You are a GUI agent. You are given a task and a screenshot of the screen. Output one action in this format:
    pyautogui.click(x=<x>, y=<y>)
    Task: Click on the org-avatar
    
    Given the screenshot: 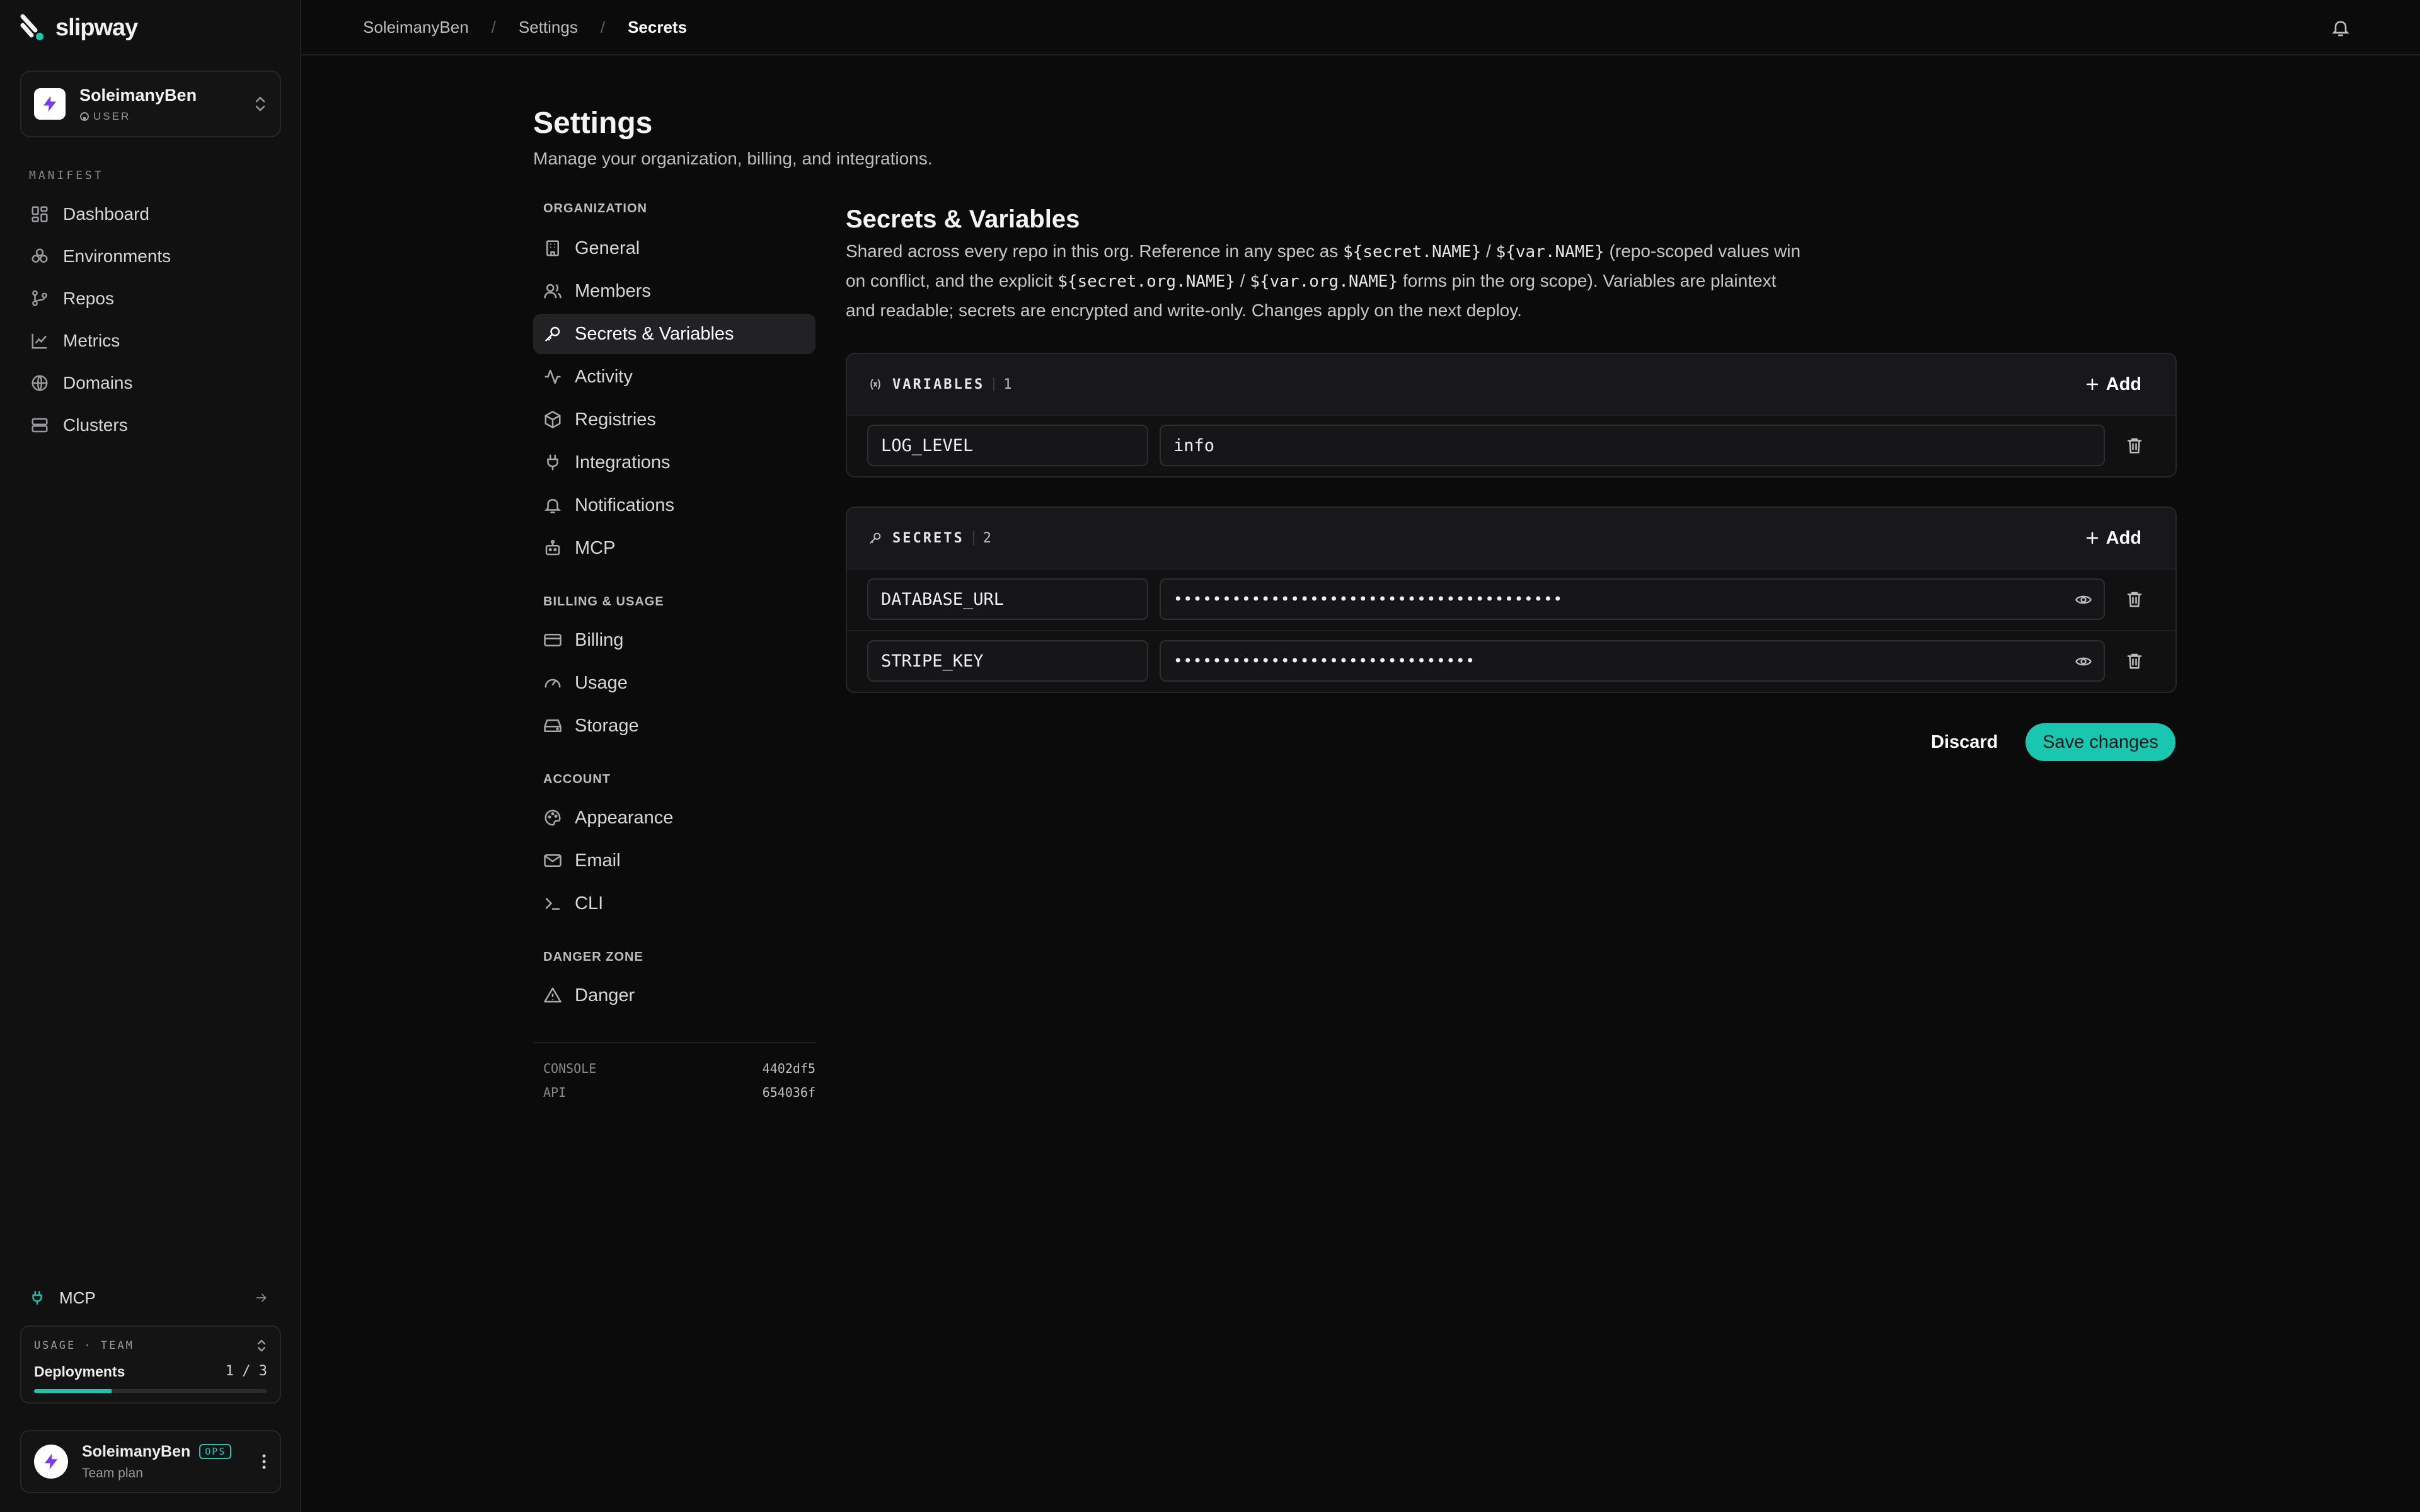 What is the action you would take?
    pyautogui.click(x=50, y=104)
    